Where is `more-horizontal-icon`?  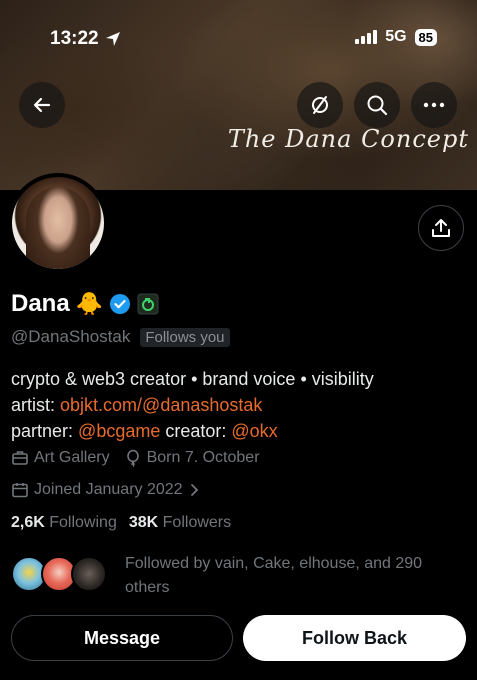
more-horizontal-icon is located at coordinates (434, 105).